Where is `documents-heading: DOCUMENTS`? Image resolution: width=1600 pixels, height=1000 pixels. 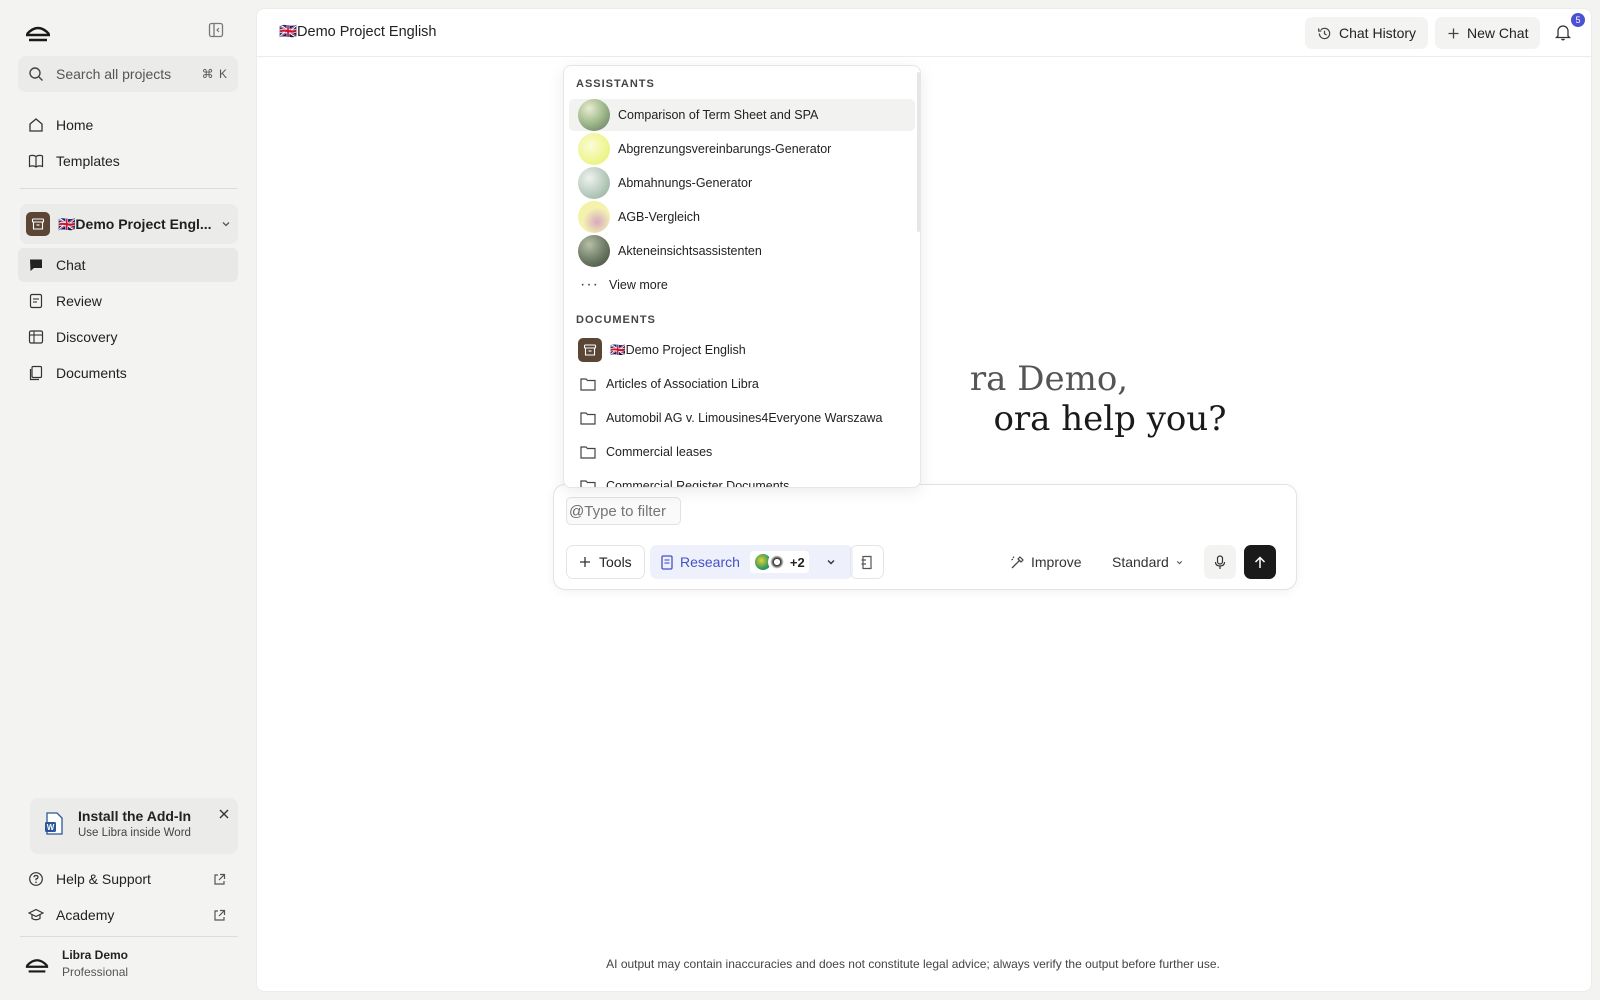
documents-heading: DOCUMENTS is located at coordinates (616, 320).